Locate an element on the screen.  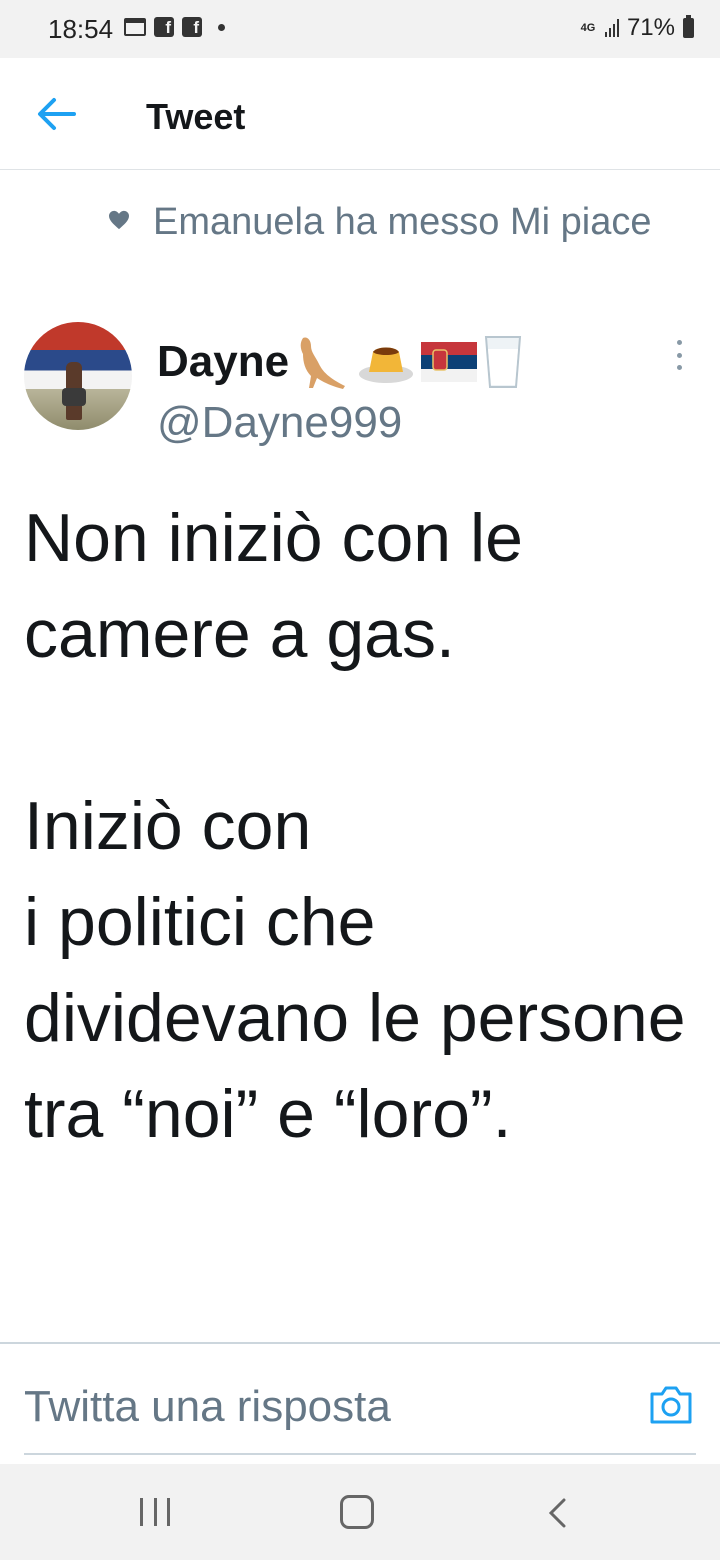
serbia-flag-emoji-icon is located at coordinates (449, 362).